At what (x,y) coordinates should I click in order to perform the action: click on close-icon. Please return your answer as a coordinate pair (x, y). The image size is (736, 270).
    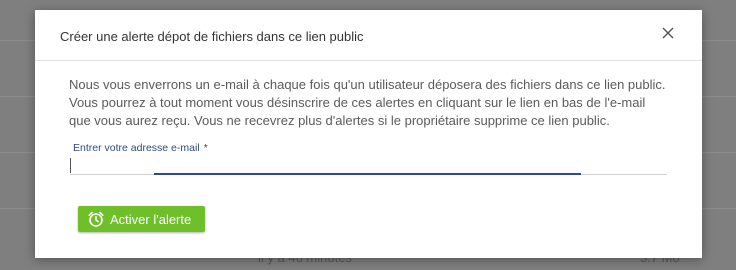
    Looking at the image, I should click on (668, 33).